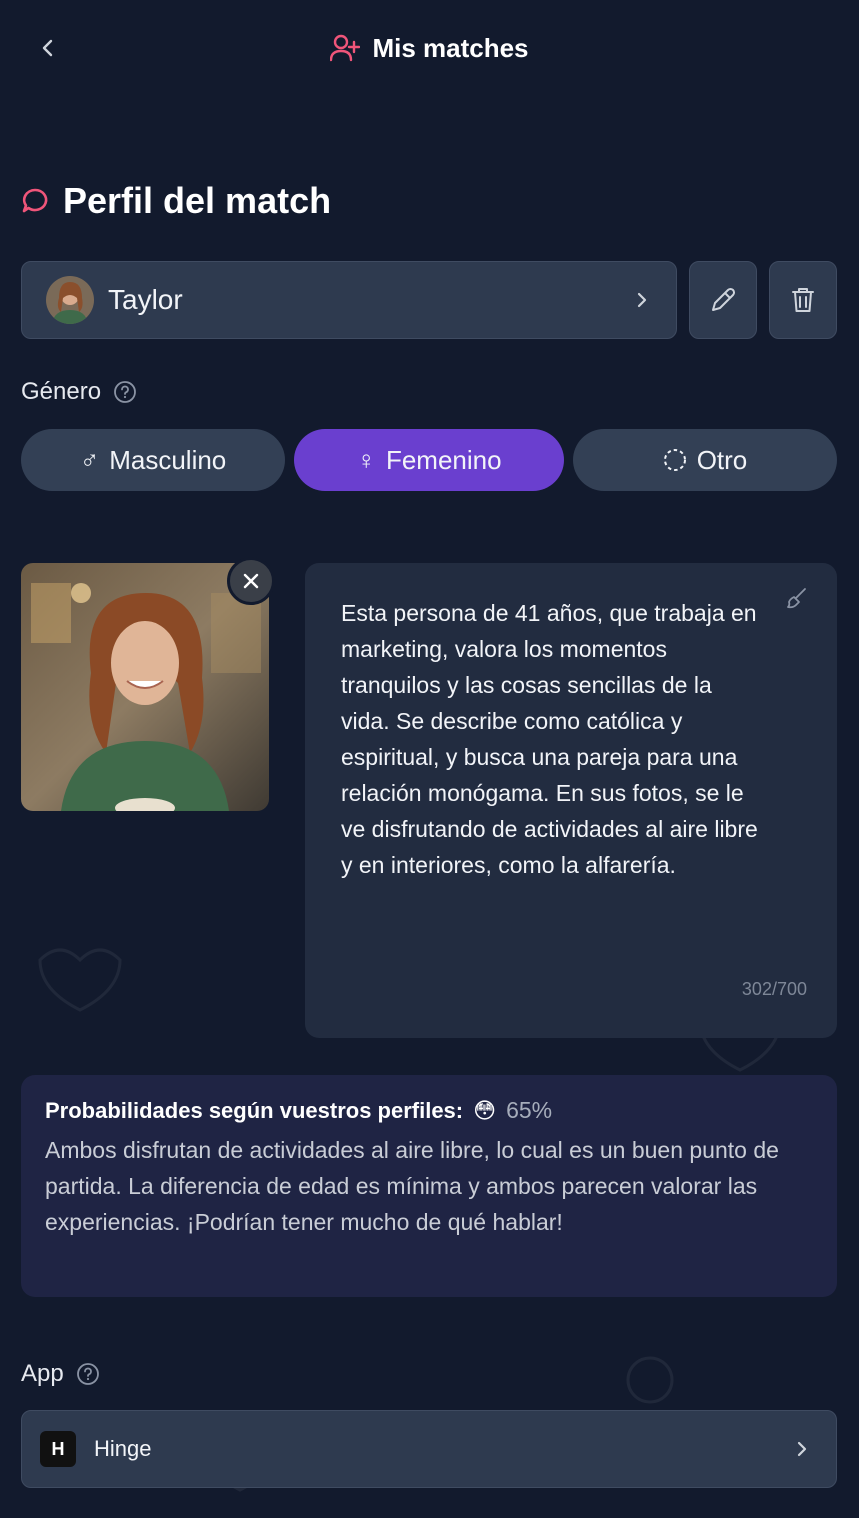 The height and width of the screenshot is (1518, 859). I want to click on section-heading: Perfil del match, so click(176, 201).